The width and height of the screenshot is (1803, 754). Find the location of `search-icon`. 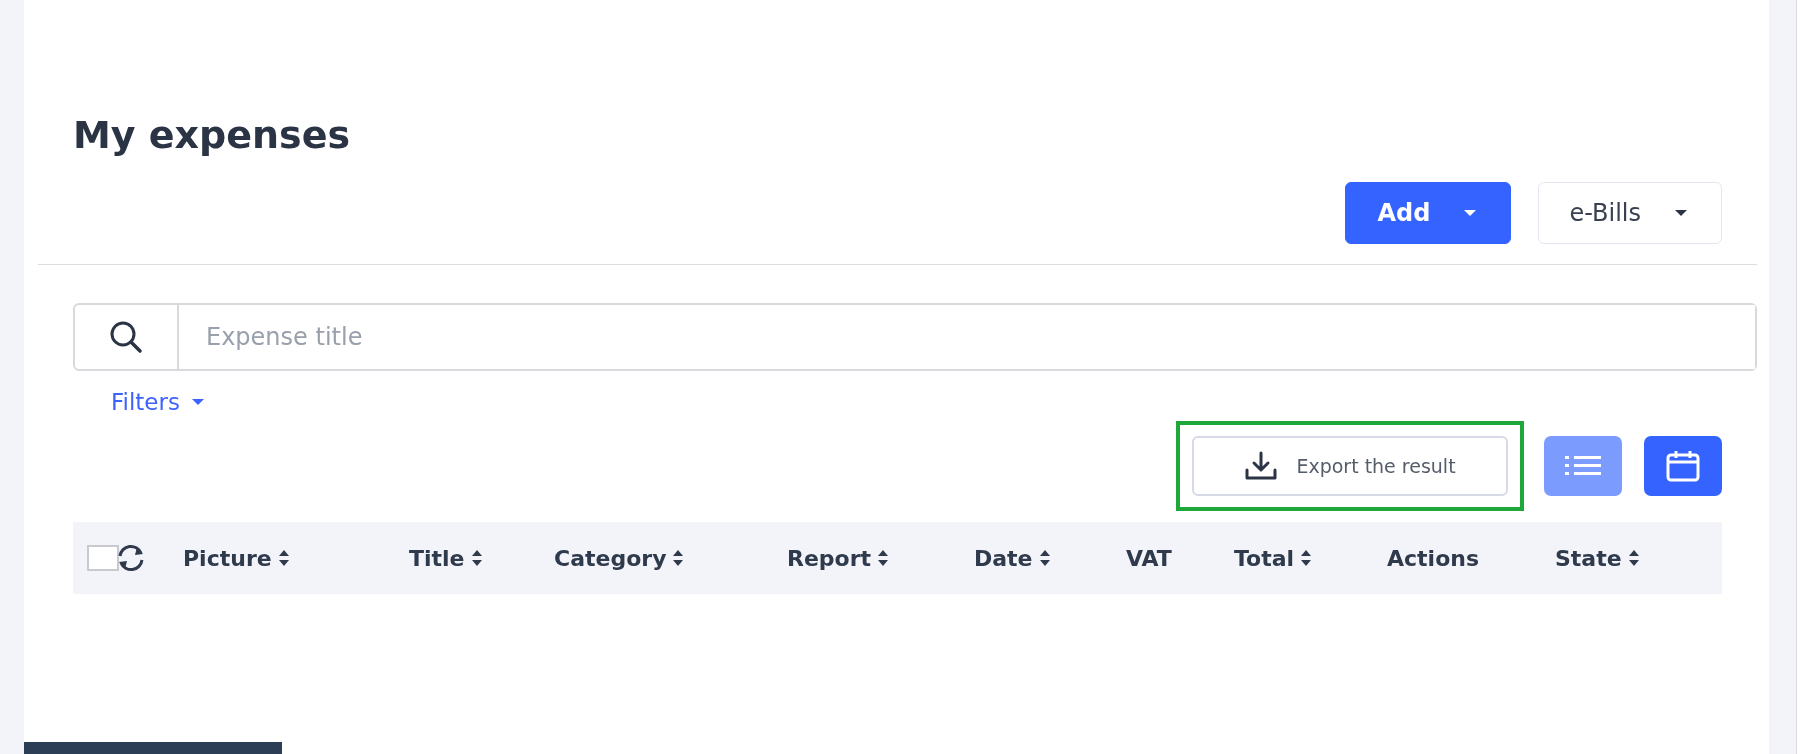

search-icon is located at coordinates (126, 337).